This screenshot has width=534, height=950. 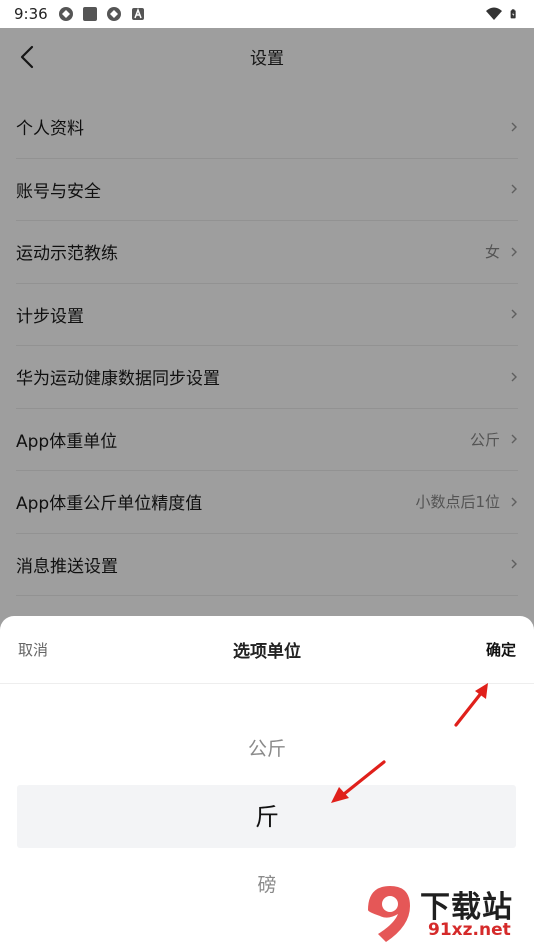 I want to click on watermark-url: 91xz.net, so click(x=469, y=930).